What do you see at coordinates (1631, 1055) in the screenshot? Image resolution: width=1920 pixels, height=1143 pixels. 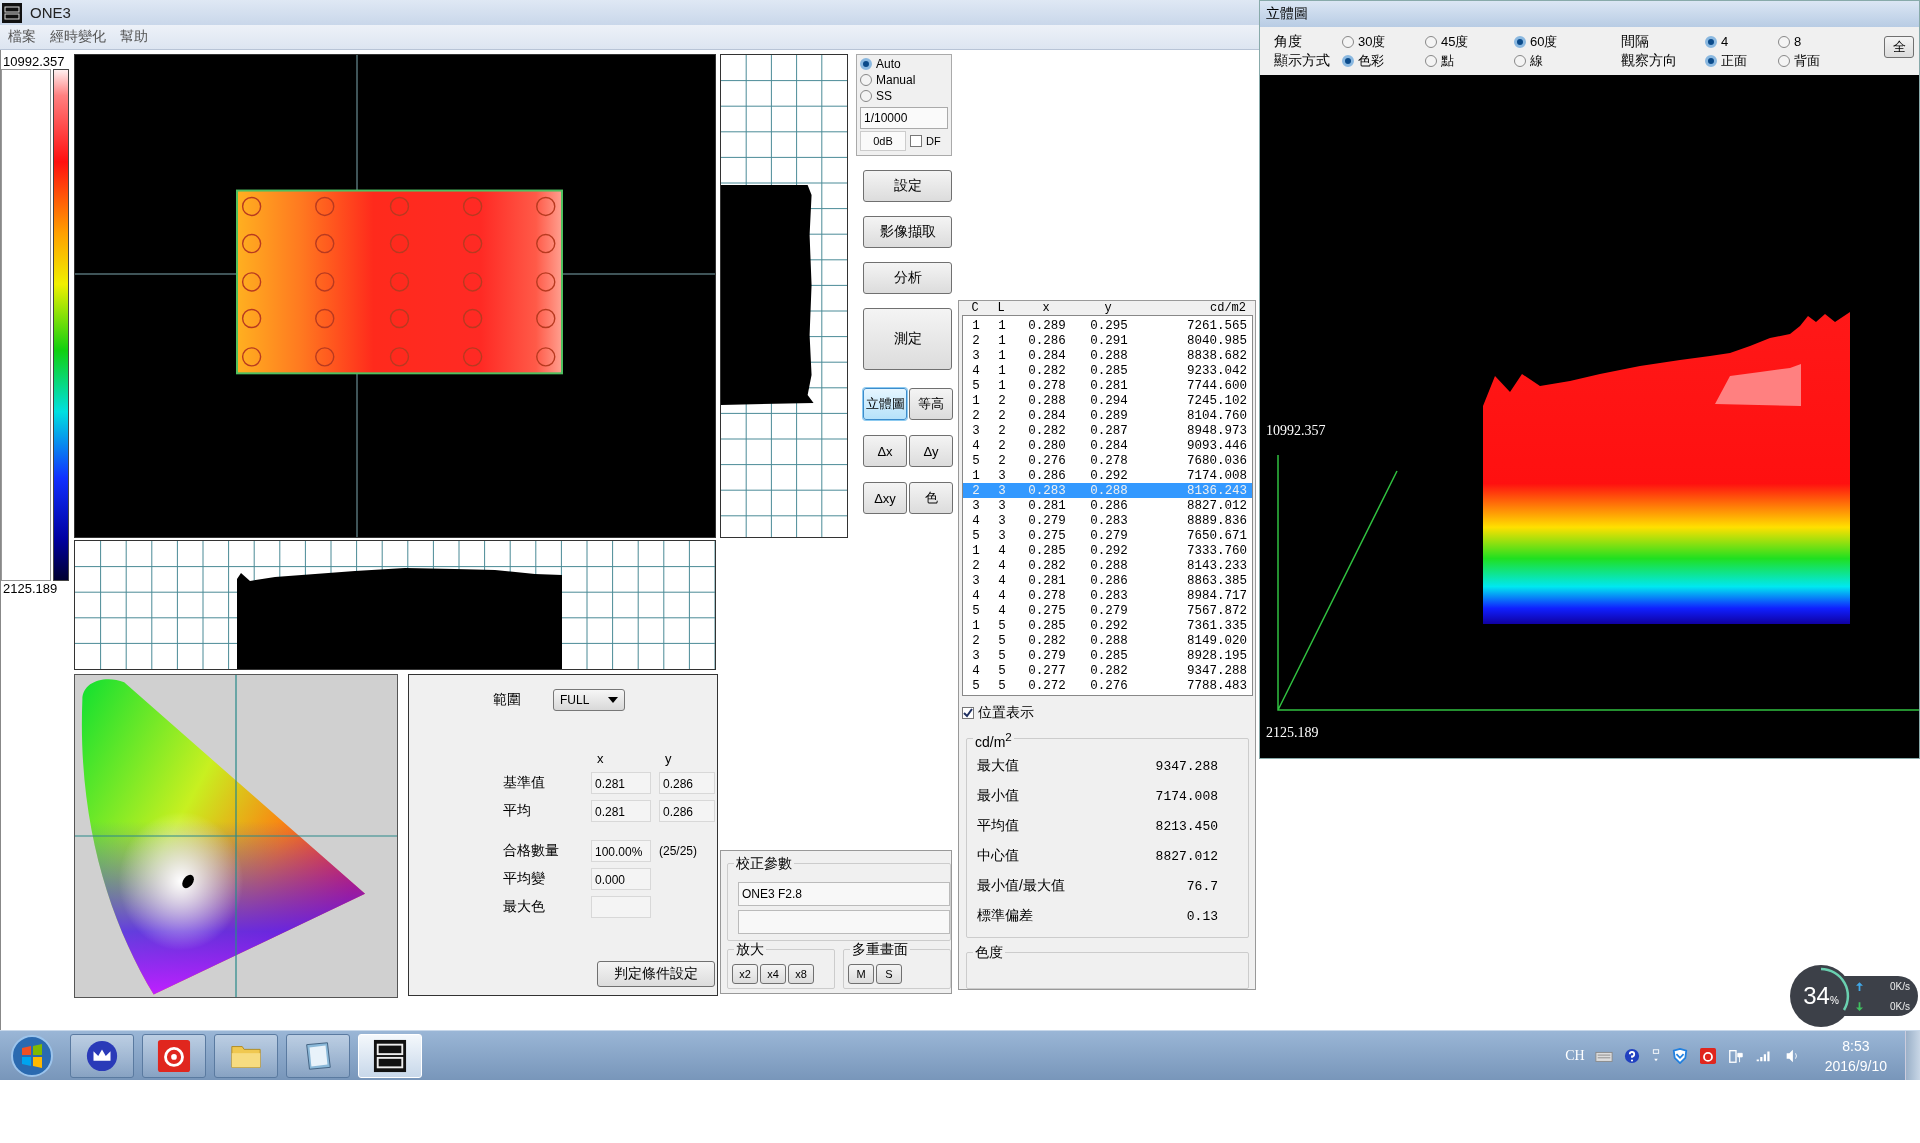 I see `help-icon` at bounding box center [1631, 1055].